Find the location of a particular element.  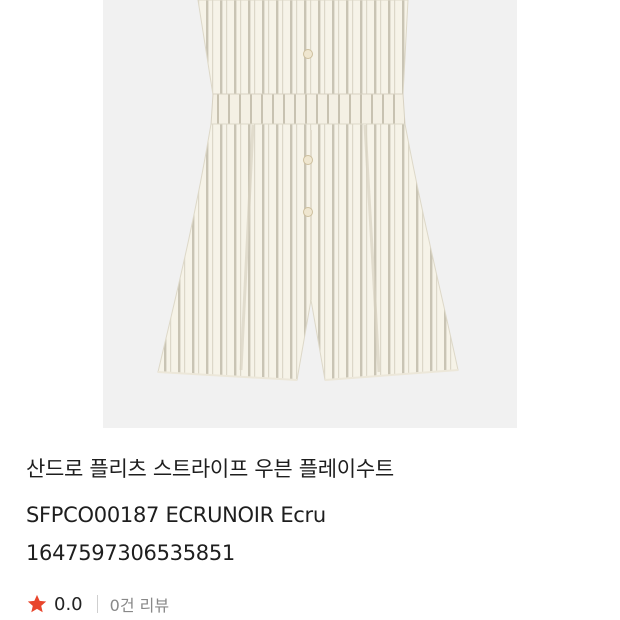

divider is located at coordinates (97, 604).